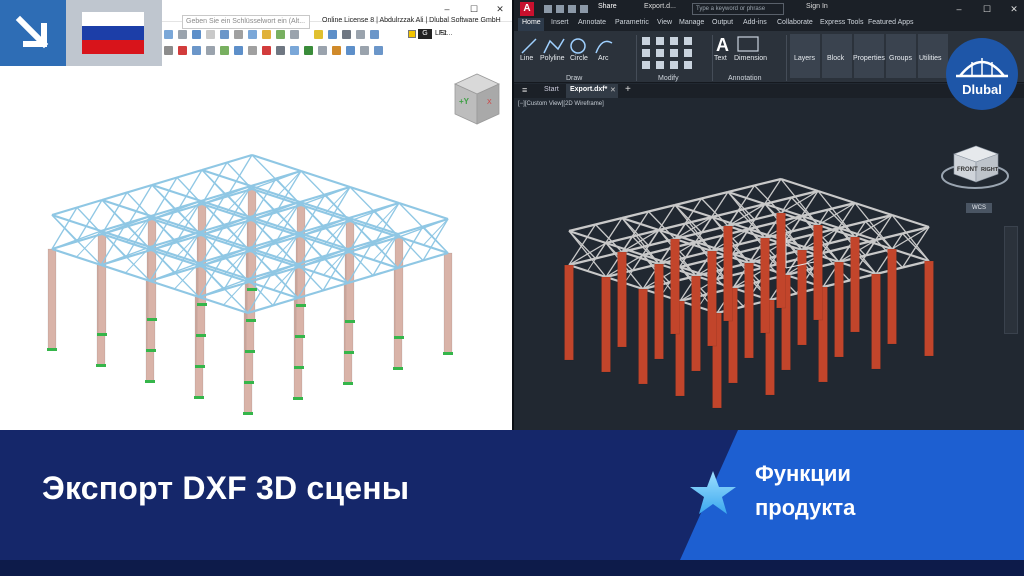  I want to click on dlubal-brand-name: Dlubal, so click(982, 89).